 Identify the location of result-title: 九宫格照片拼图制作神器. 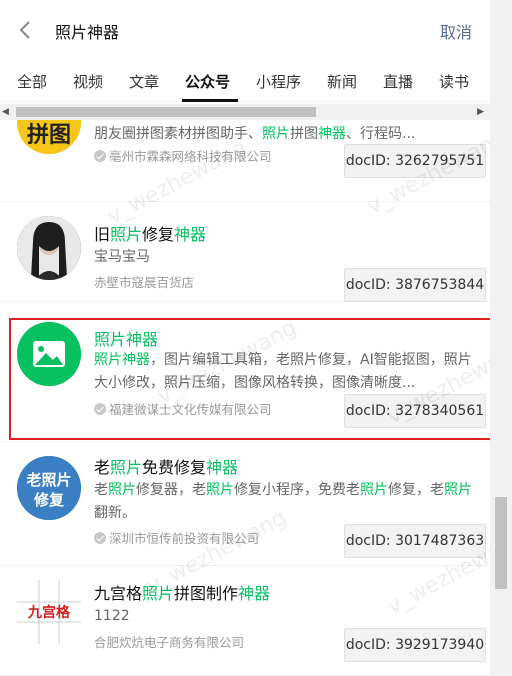
(182, 592).